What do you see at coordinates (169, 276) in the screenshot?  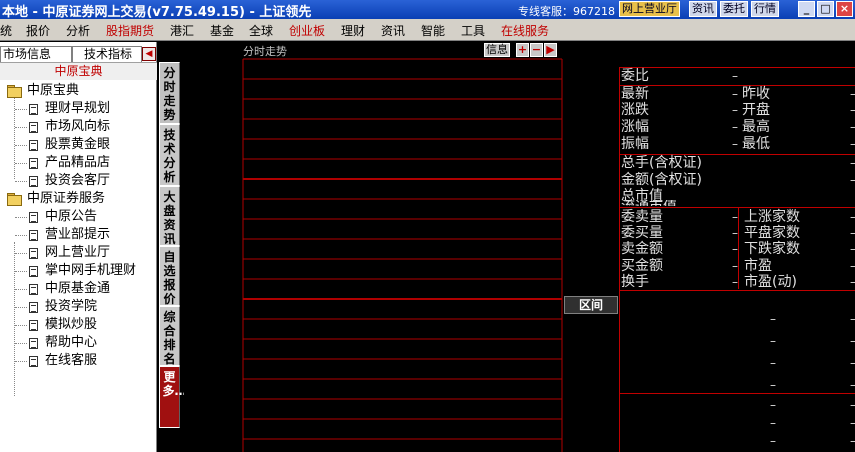 I see `vtab-watchlist: 自选报价` at bounding box center [169, 276].